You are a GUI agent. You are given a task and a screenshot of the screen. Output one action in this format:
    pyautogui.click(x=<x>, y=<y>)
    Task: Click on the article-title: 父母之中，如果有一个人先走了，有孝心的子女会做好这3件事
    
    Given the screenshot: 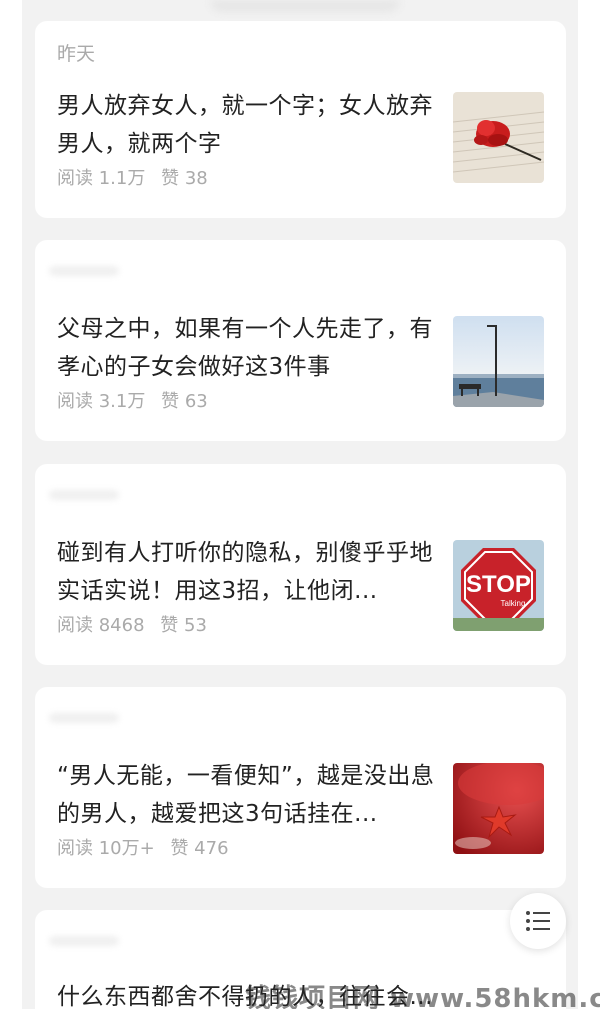 What is the action you would take?
    pyautogui.click(x=247, y=348)
    